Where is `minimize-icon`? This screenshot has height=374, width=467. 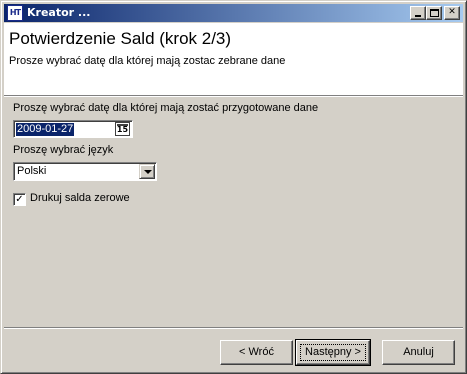
minimize-icon is located at coordinates (418, 16).